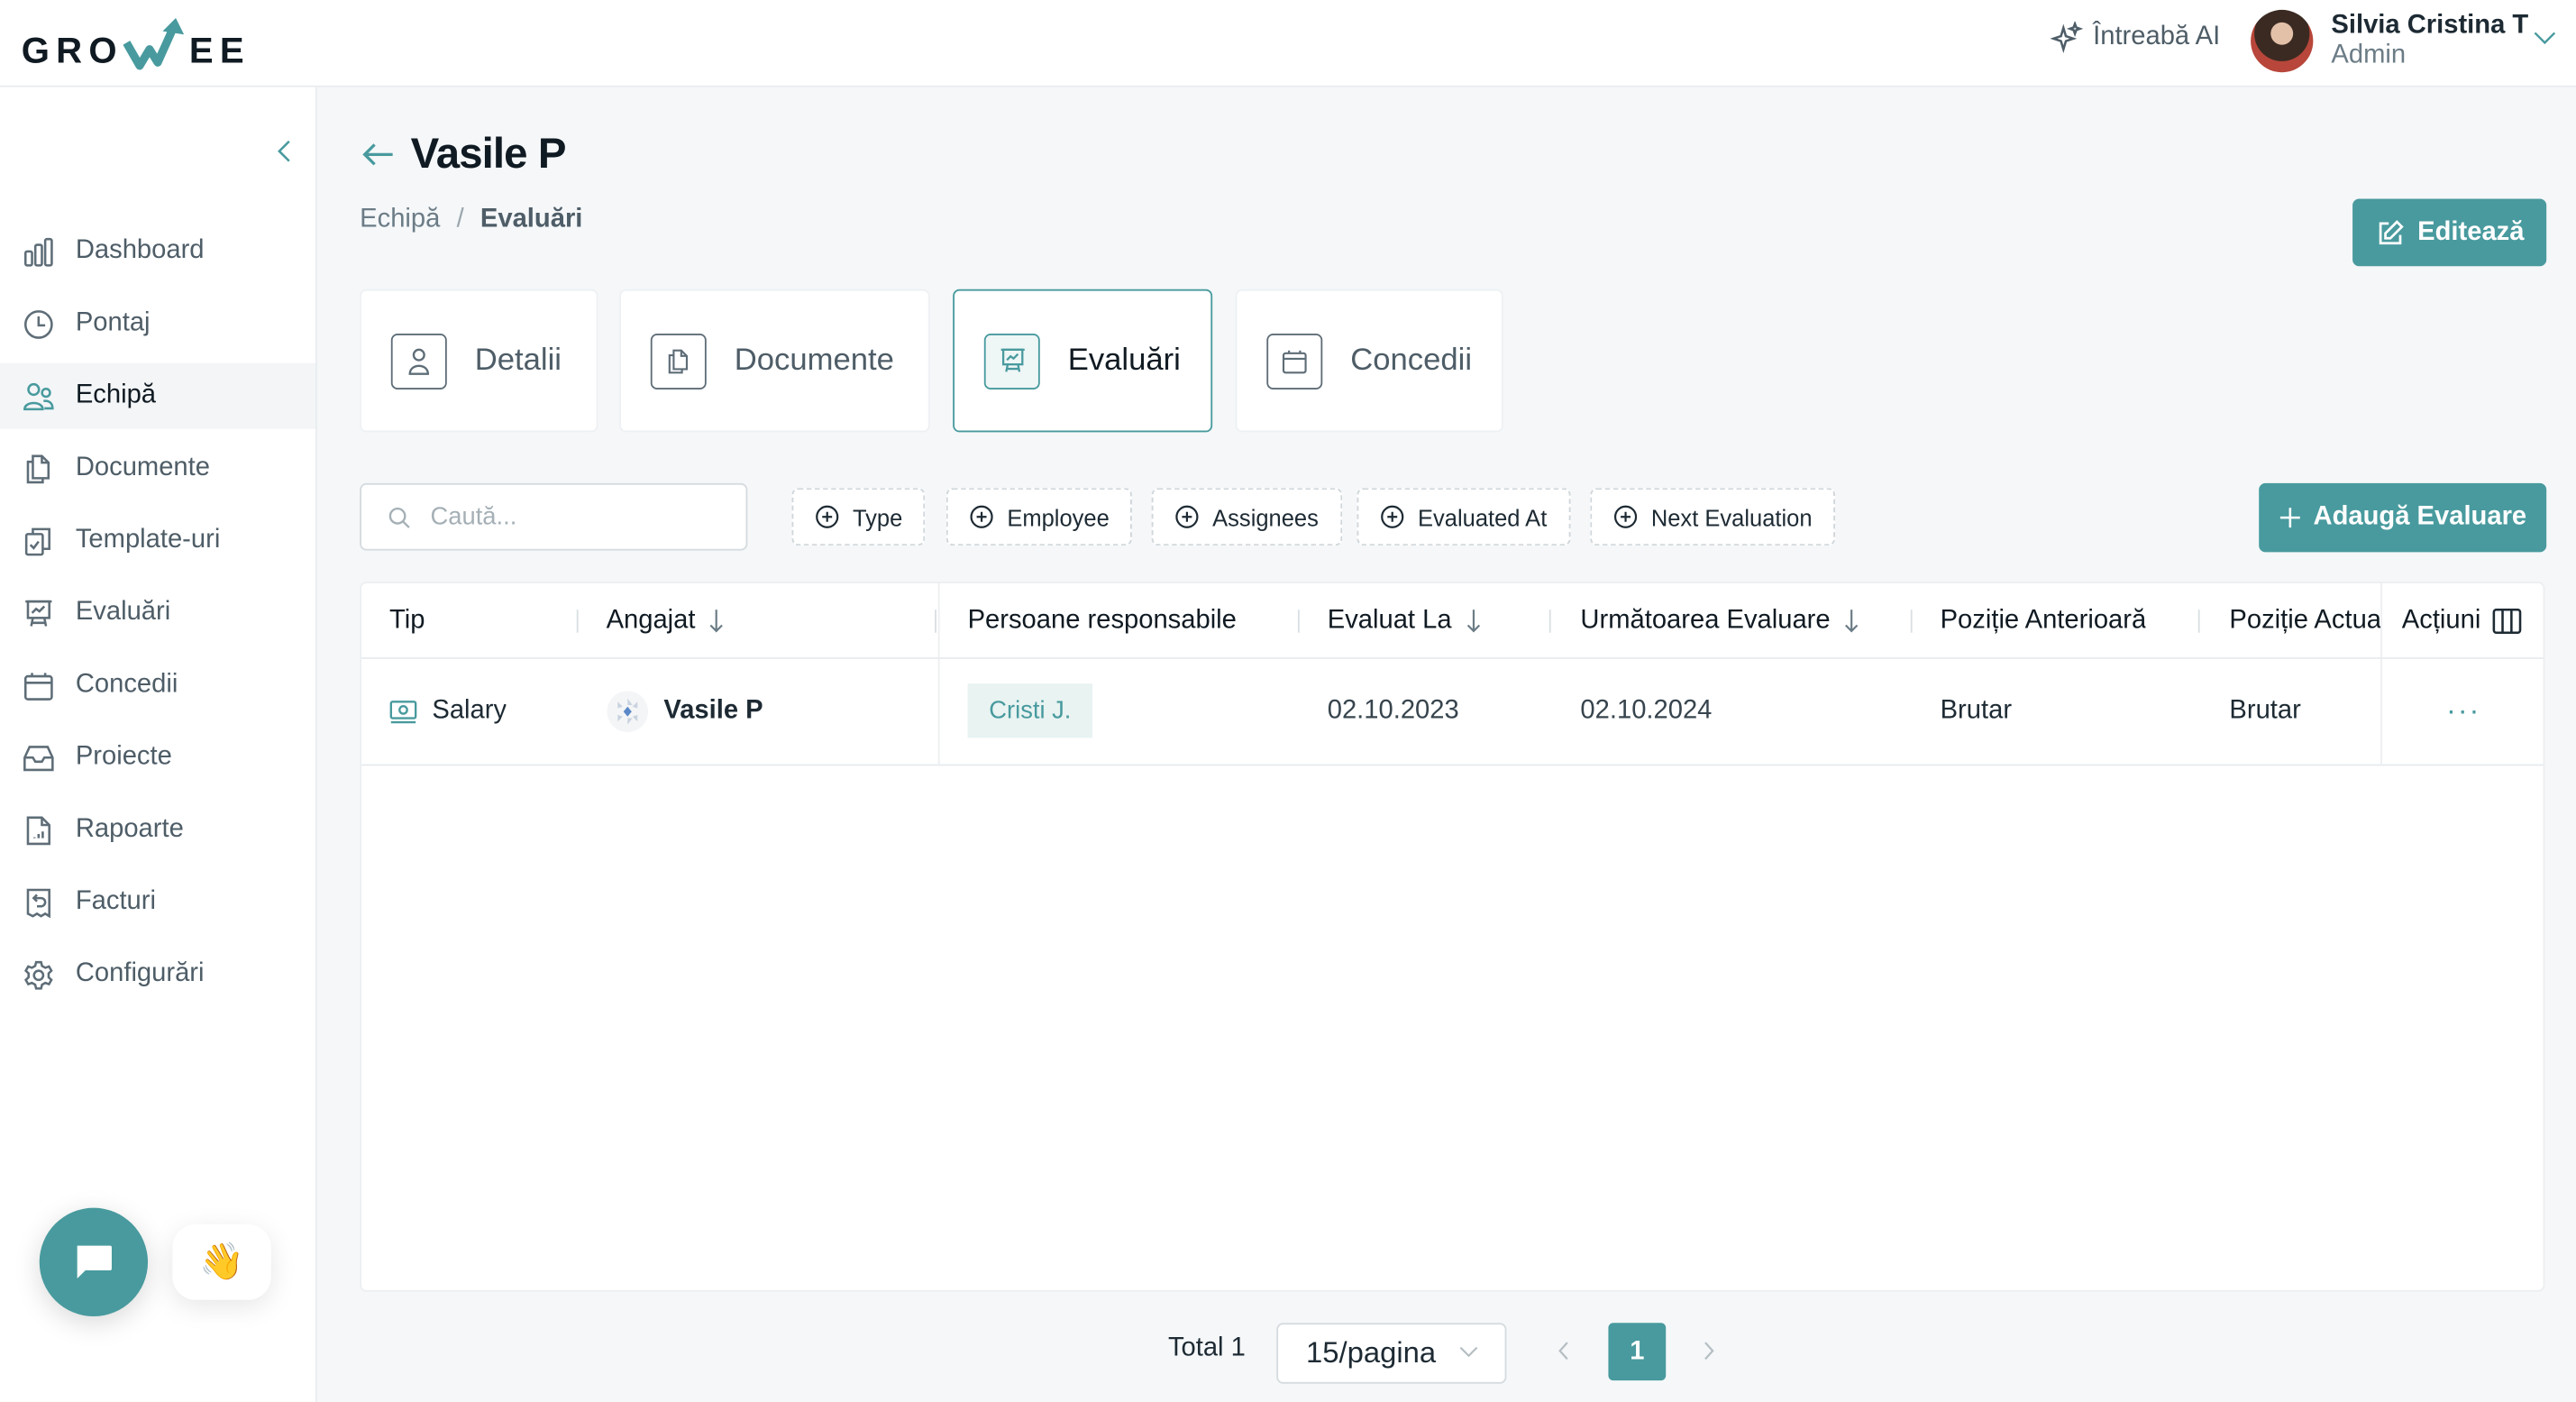  What do you see at coordinates (136, 43) in the screenshot?
I see `logo: GRO EE` at bounding box center [136, 43].